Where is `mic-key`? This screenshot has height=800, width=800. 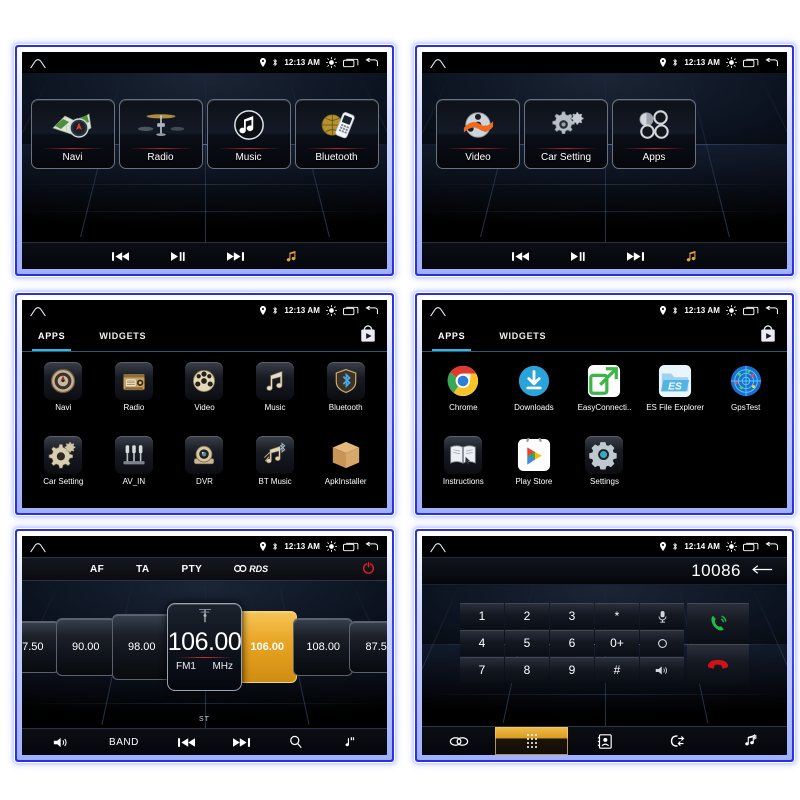 mic-key is located at coordinates (662, 616).